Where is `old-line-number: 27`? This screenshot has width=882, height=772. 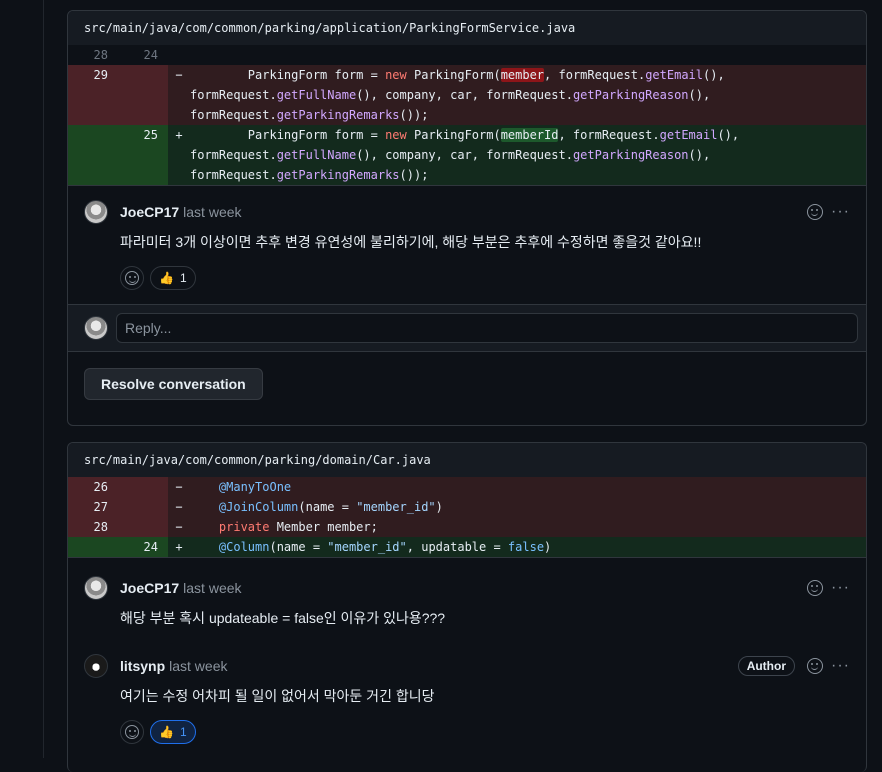 old-line-number: 27 is located at coordinates (93, 507).